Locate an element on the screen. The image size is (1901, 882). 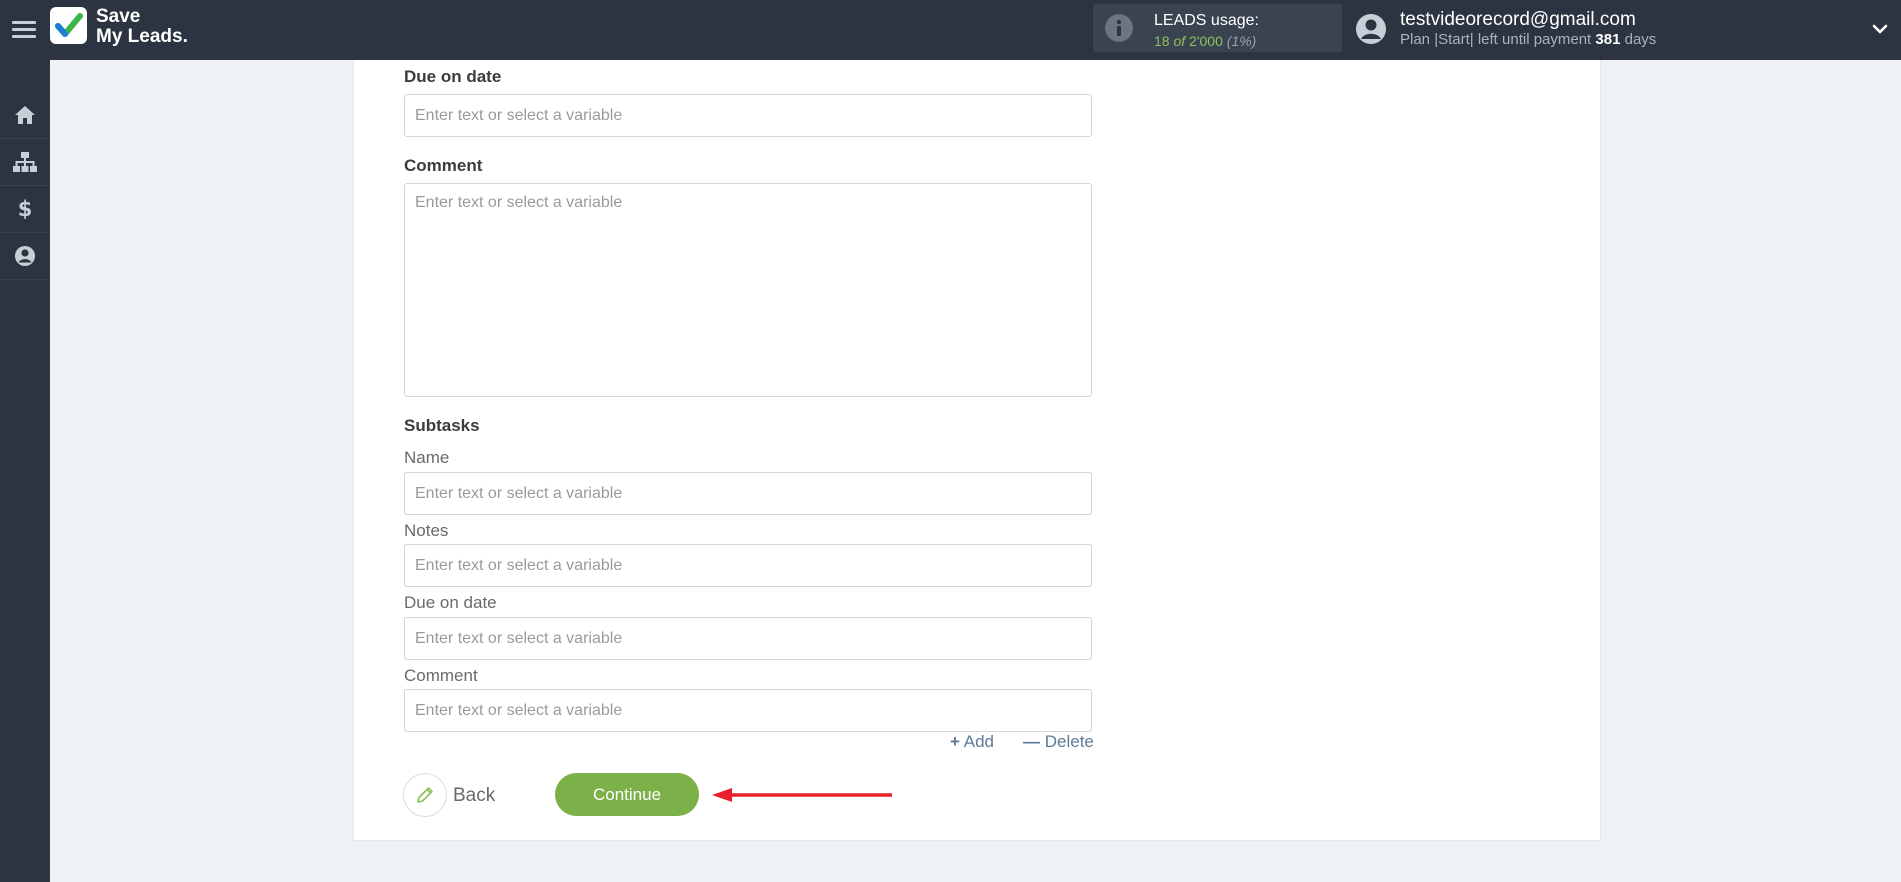
continue-button: Continue is located at coordinates (627, 794).